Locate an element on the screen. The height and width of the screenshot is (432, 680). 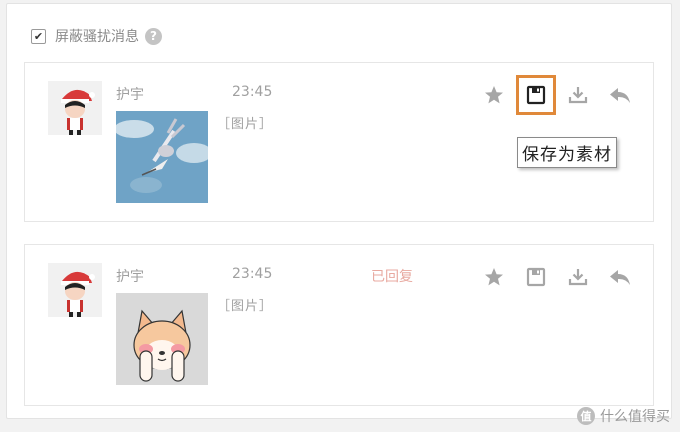
site-watermark: 值 什么值得买 is located at coordinates (623, 416).